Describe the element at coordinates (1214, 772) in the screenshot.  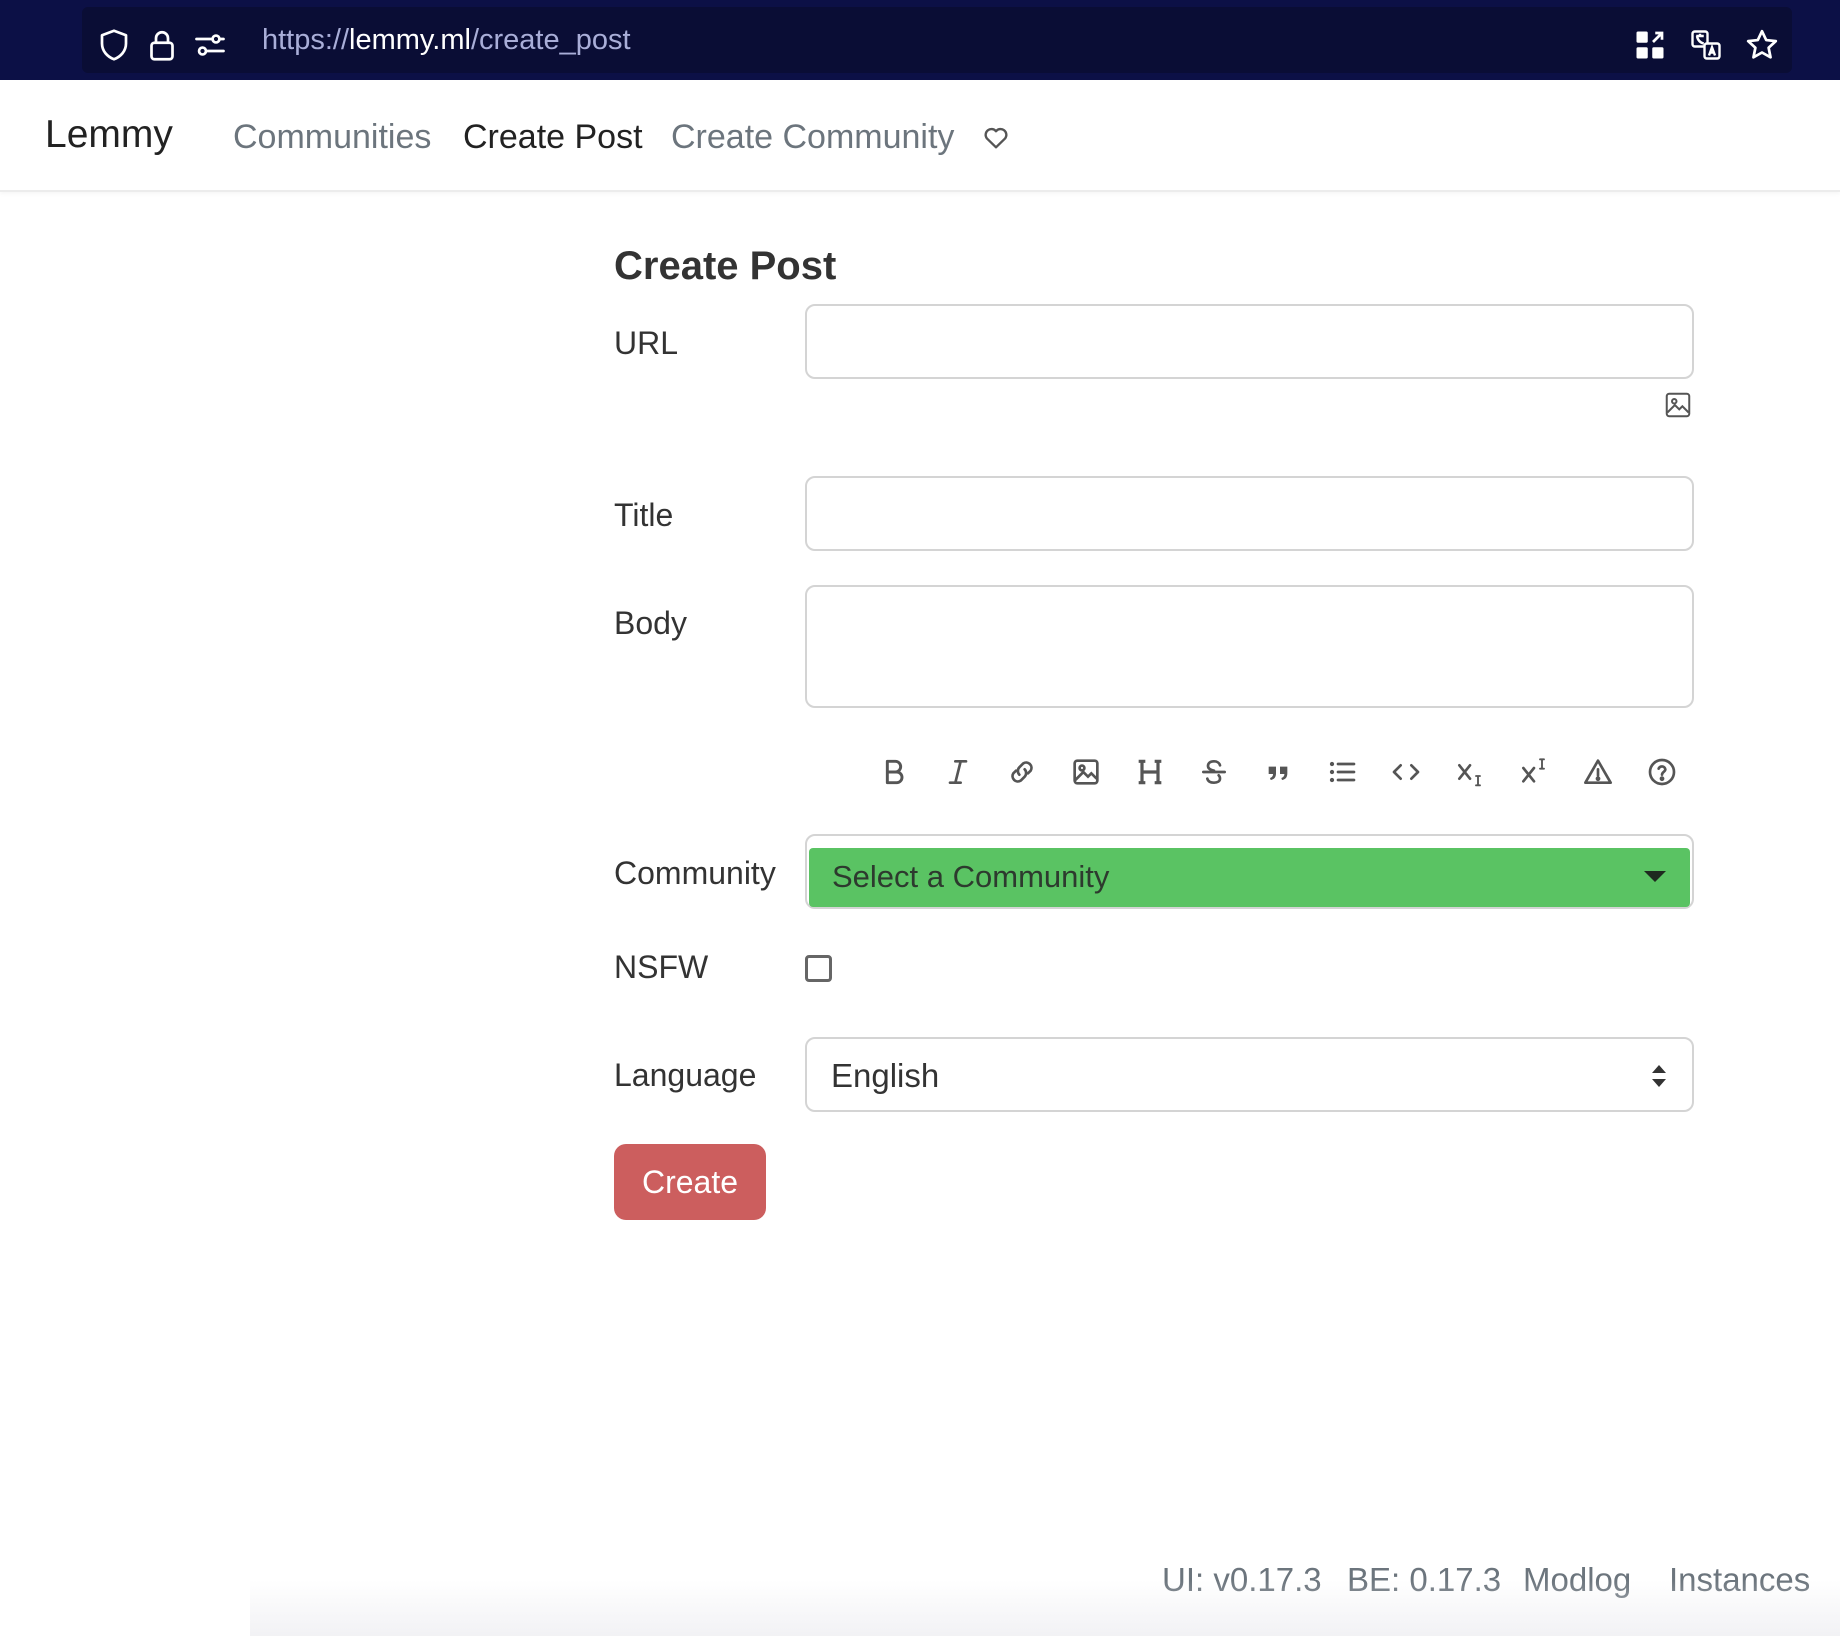
I see `strikethrough-icon` at that location.